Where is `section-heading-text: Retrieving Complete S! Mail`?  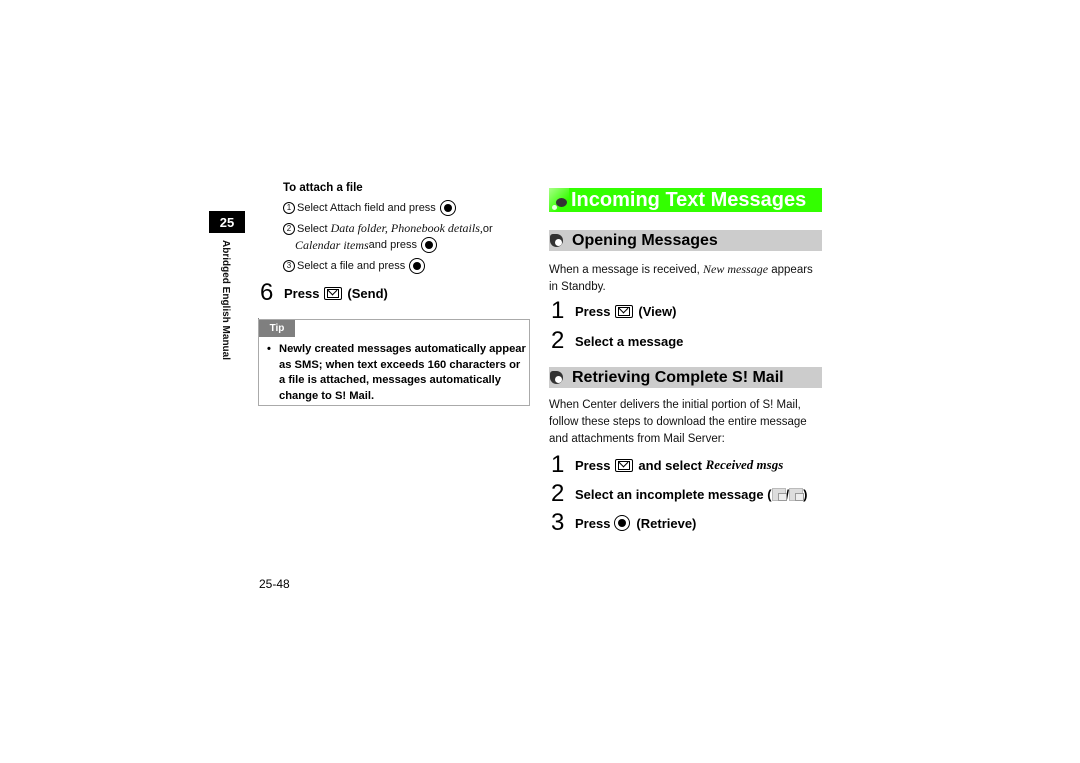 section-heading-text: Retrieving Complete S! Mail is located at coordinates (678, 377).